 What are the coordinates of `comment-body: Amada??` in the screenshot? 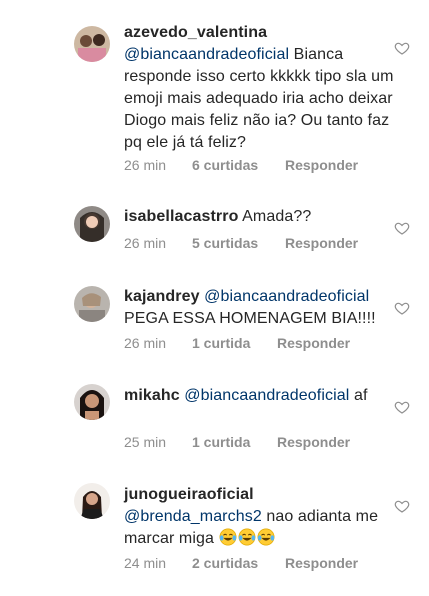 It's located at (277, 216).